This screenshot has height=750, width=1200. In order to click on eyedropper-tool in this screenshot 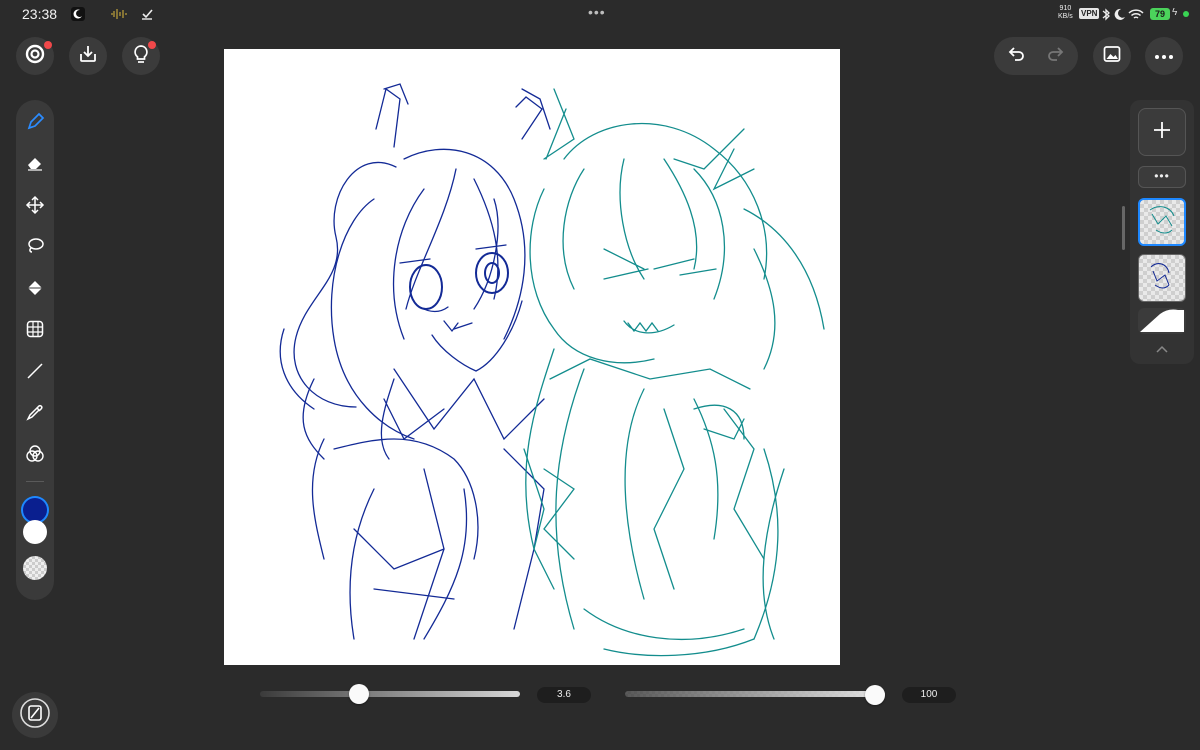, I will do `click(35, 414)`.